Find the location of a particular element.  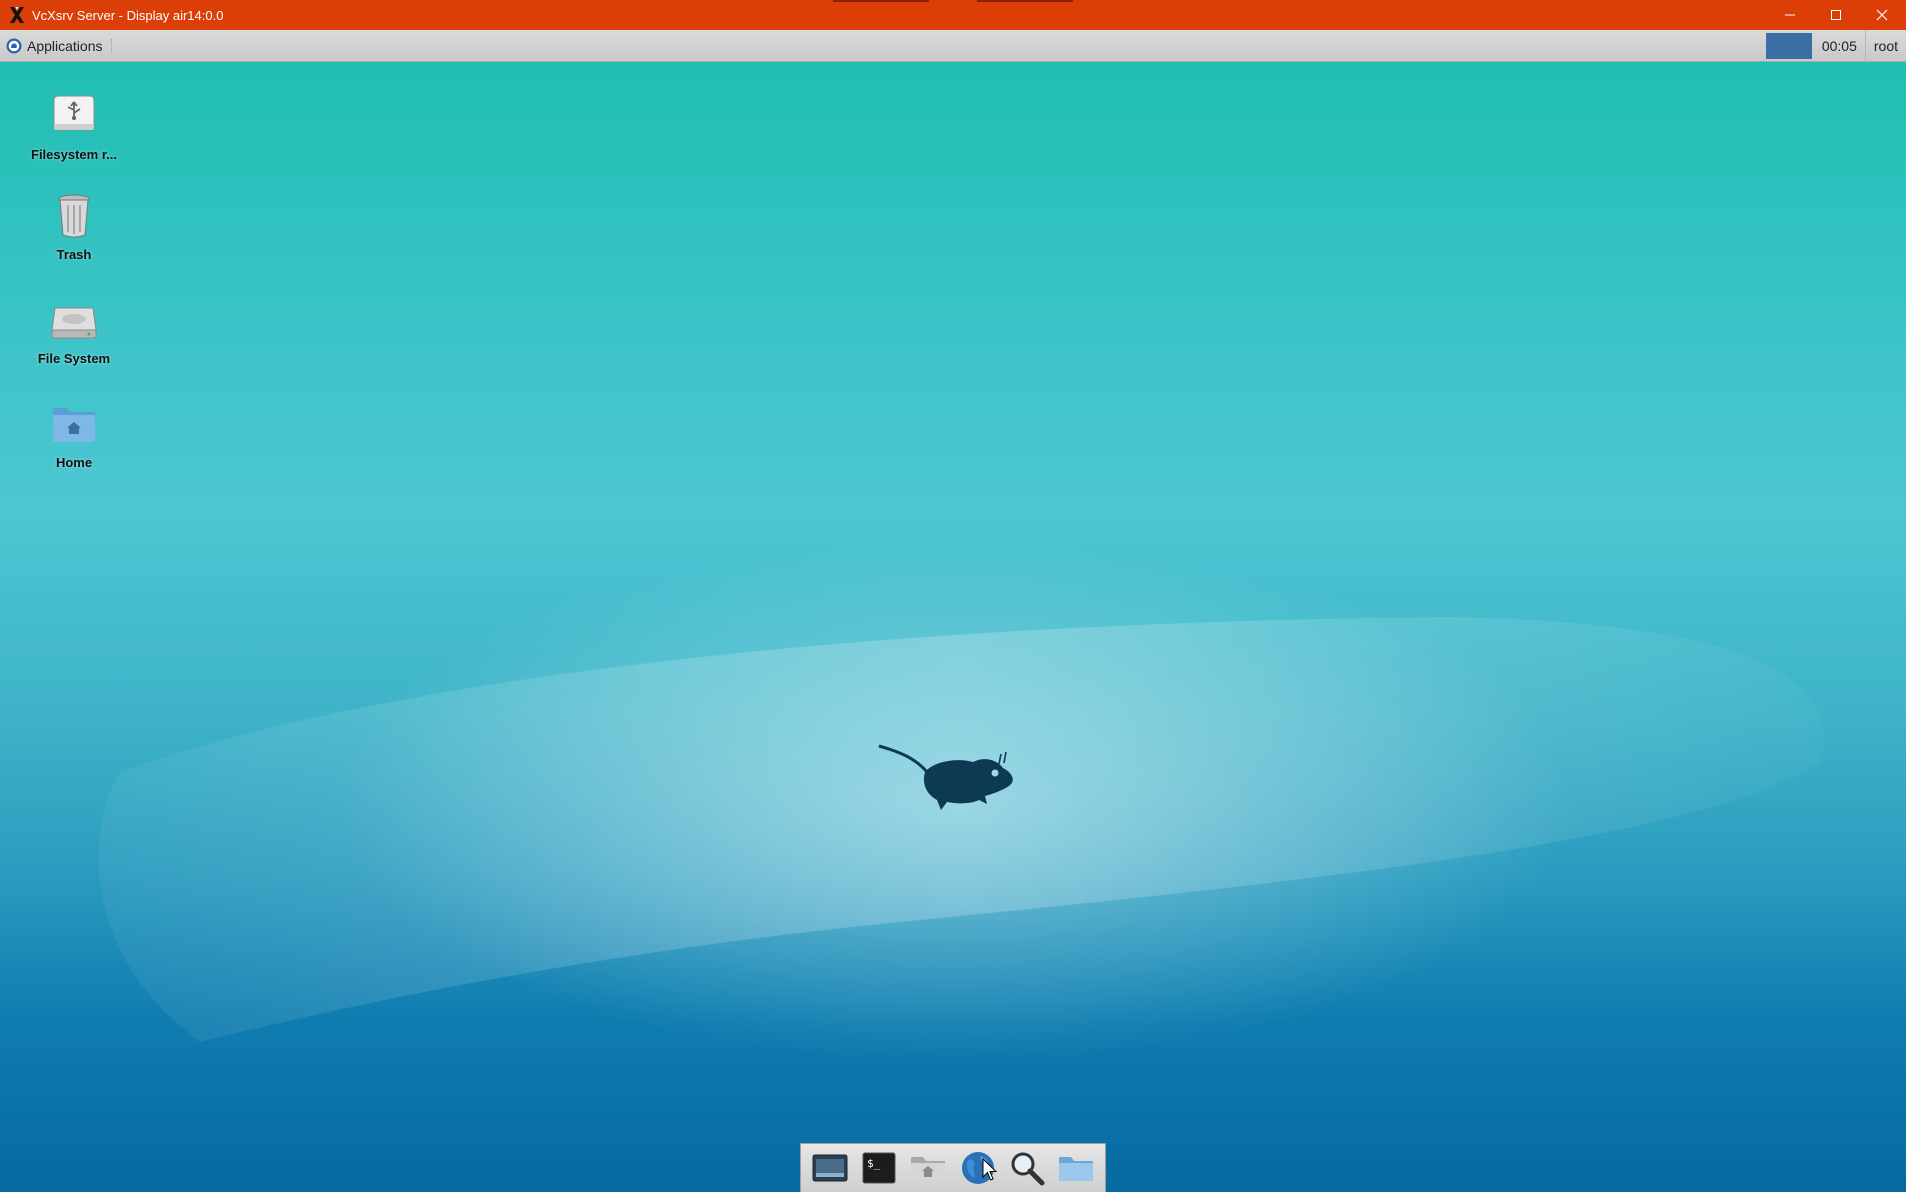

terminal-icon: $_ is located at coordinates (879, 1168).